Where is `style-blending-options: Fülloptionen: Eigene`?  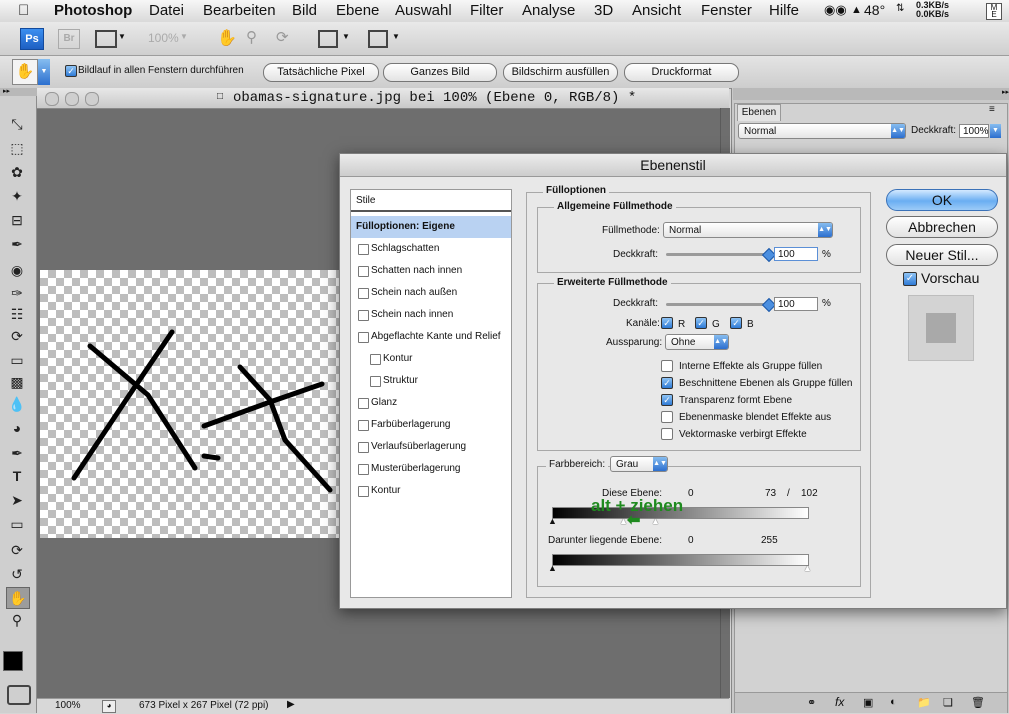
style-blending-options: Fülloptionen: Eigene is located at coordinates (431, 227).